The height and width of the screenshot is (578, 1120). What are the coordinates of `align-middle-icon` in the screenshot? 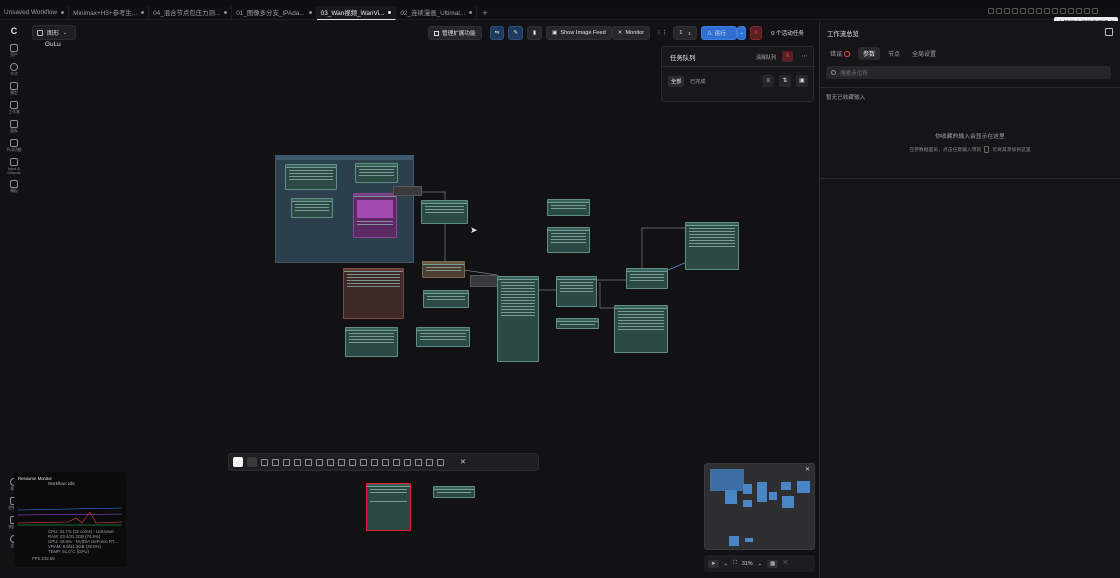 It's located at (308, 462).